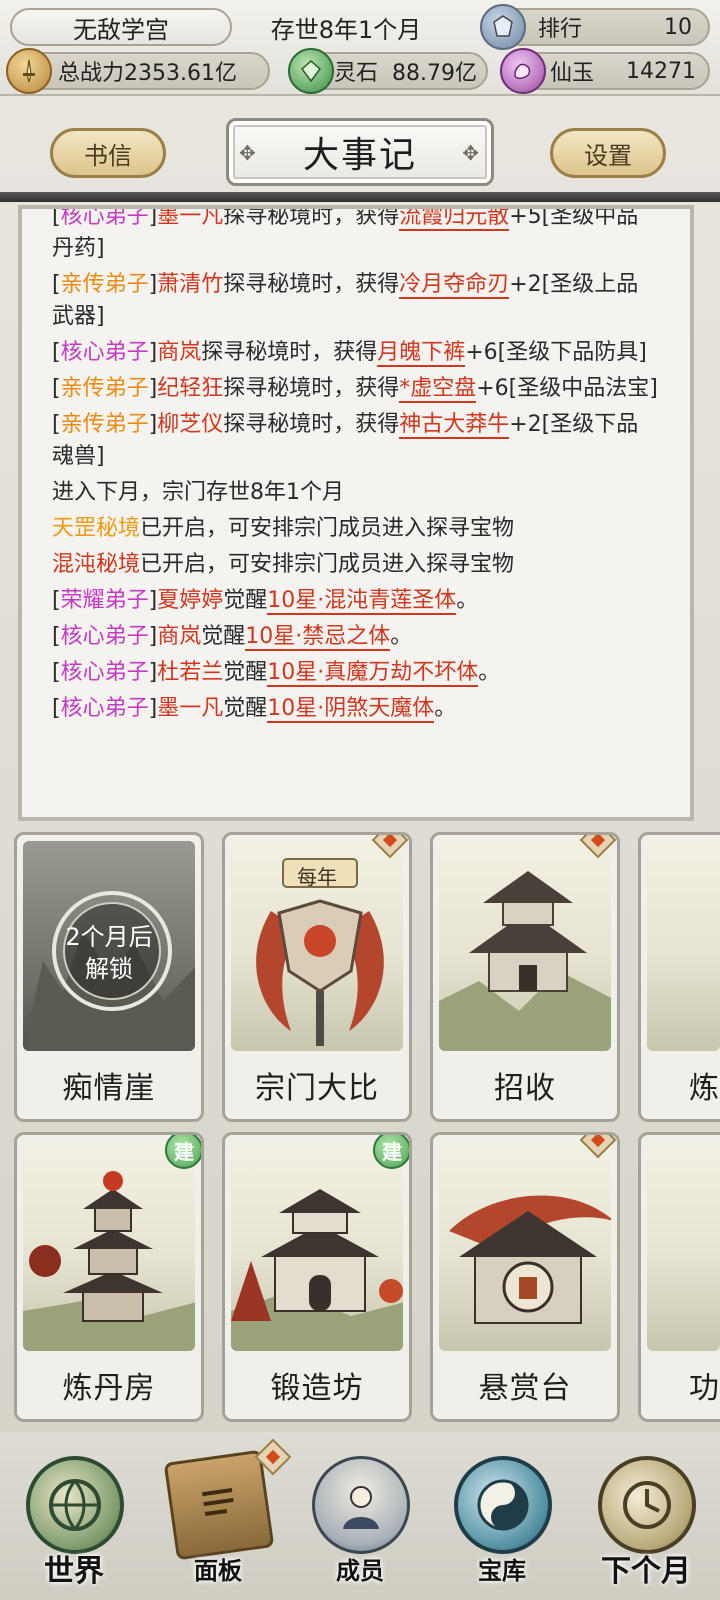  What do you see at coordinates (29, 71) in the screenshot?
I see `sword-icon` at bounding box center [29, 71].